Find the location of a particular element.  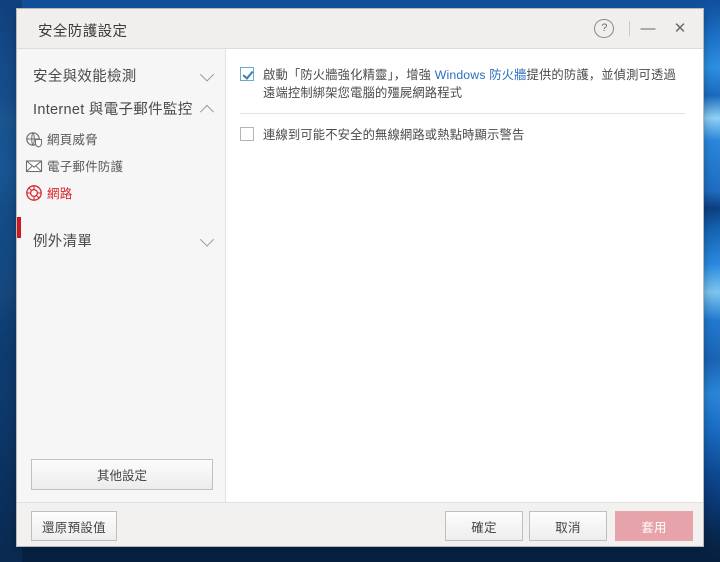

close-button: ✕ is located at coordinates (680, 28).